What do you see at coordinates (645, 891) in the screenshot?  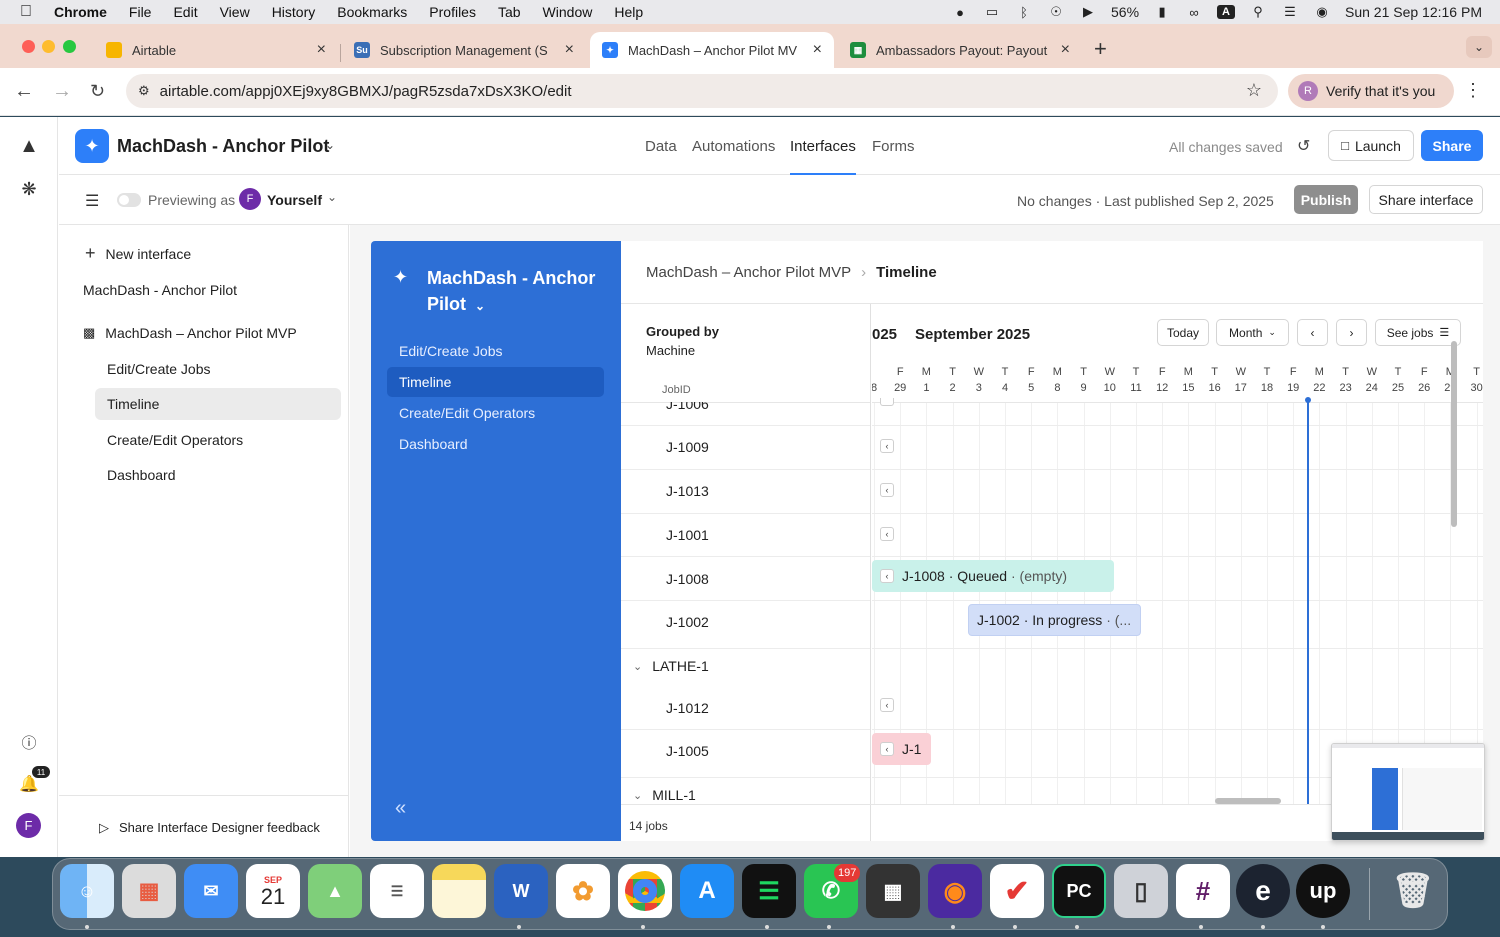 I see `chrome-icon` at bounding box center [645, 891].